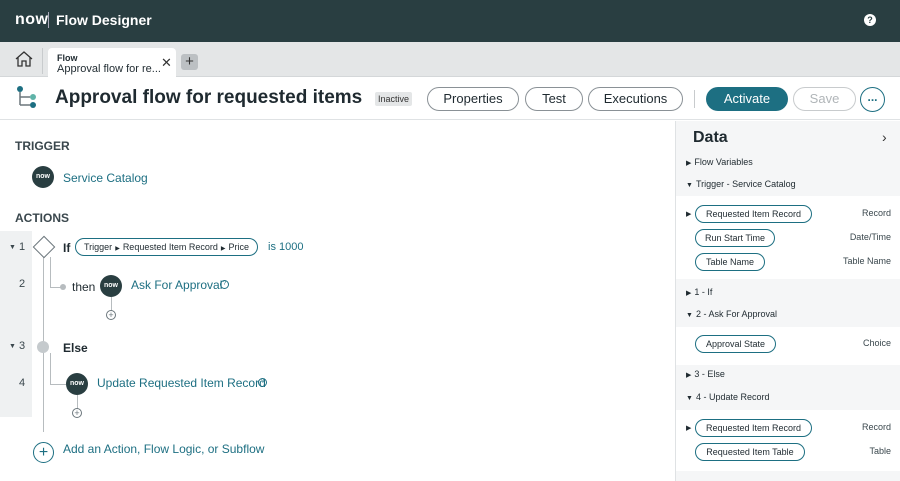  I want to click on save-button: Save, so click(824, 99).